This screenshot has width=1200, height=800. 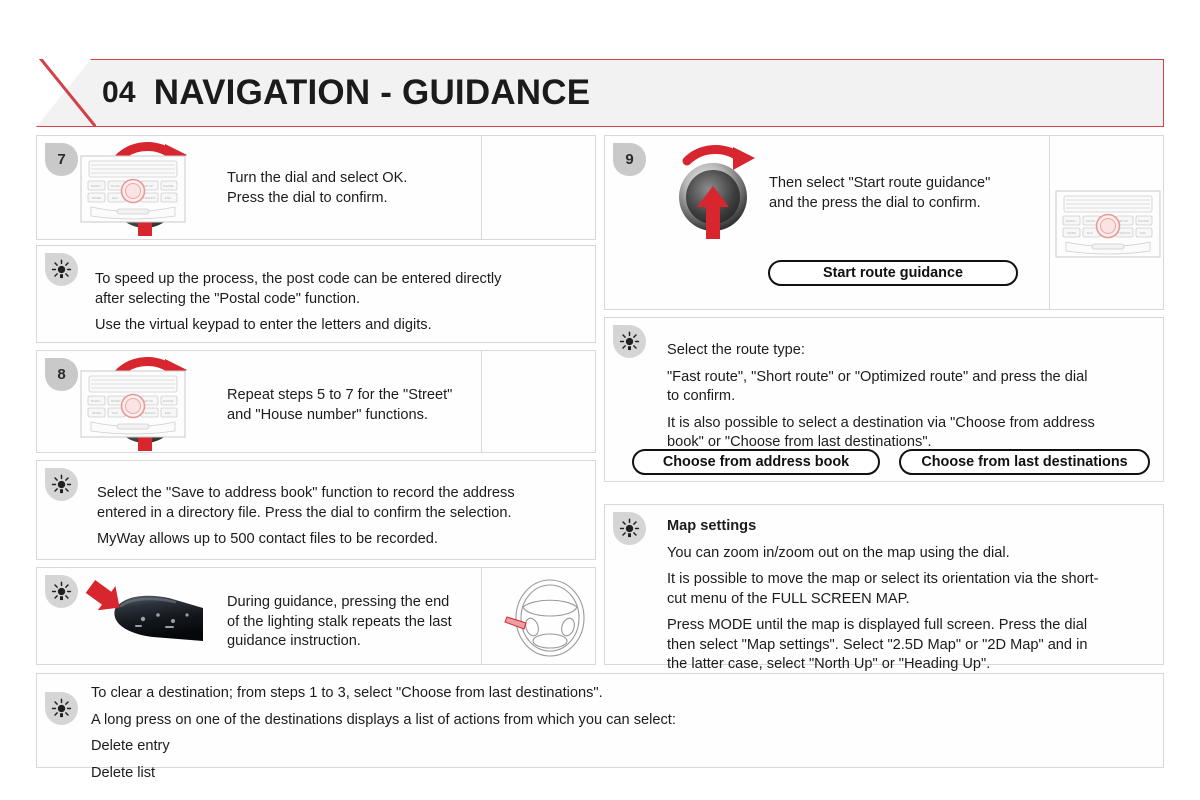 What do you see at coordinates (317, 178) in the screenshot?
I see `step-7-line-1: Turn the dial and select OK.` at bounding box center [317, 178].